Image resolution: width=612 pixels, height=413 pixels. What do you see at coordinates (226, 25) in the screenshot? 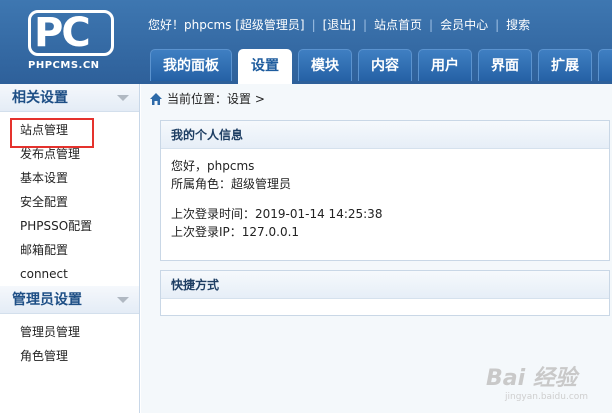
I see `user-greeting: 您好！phpcms [超级管理员]` at bounding box center [226, 25].